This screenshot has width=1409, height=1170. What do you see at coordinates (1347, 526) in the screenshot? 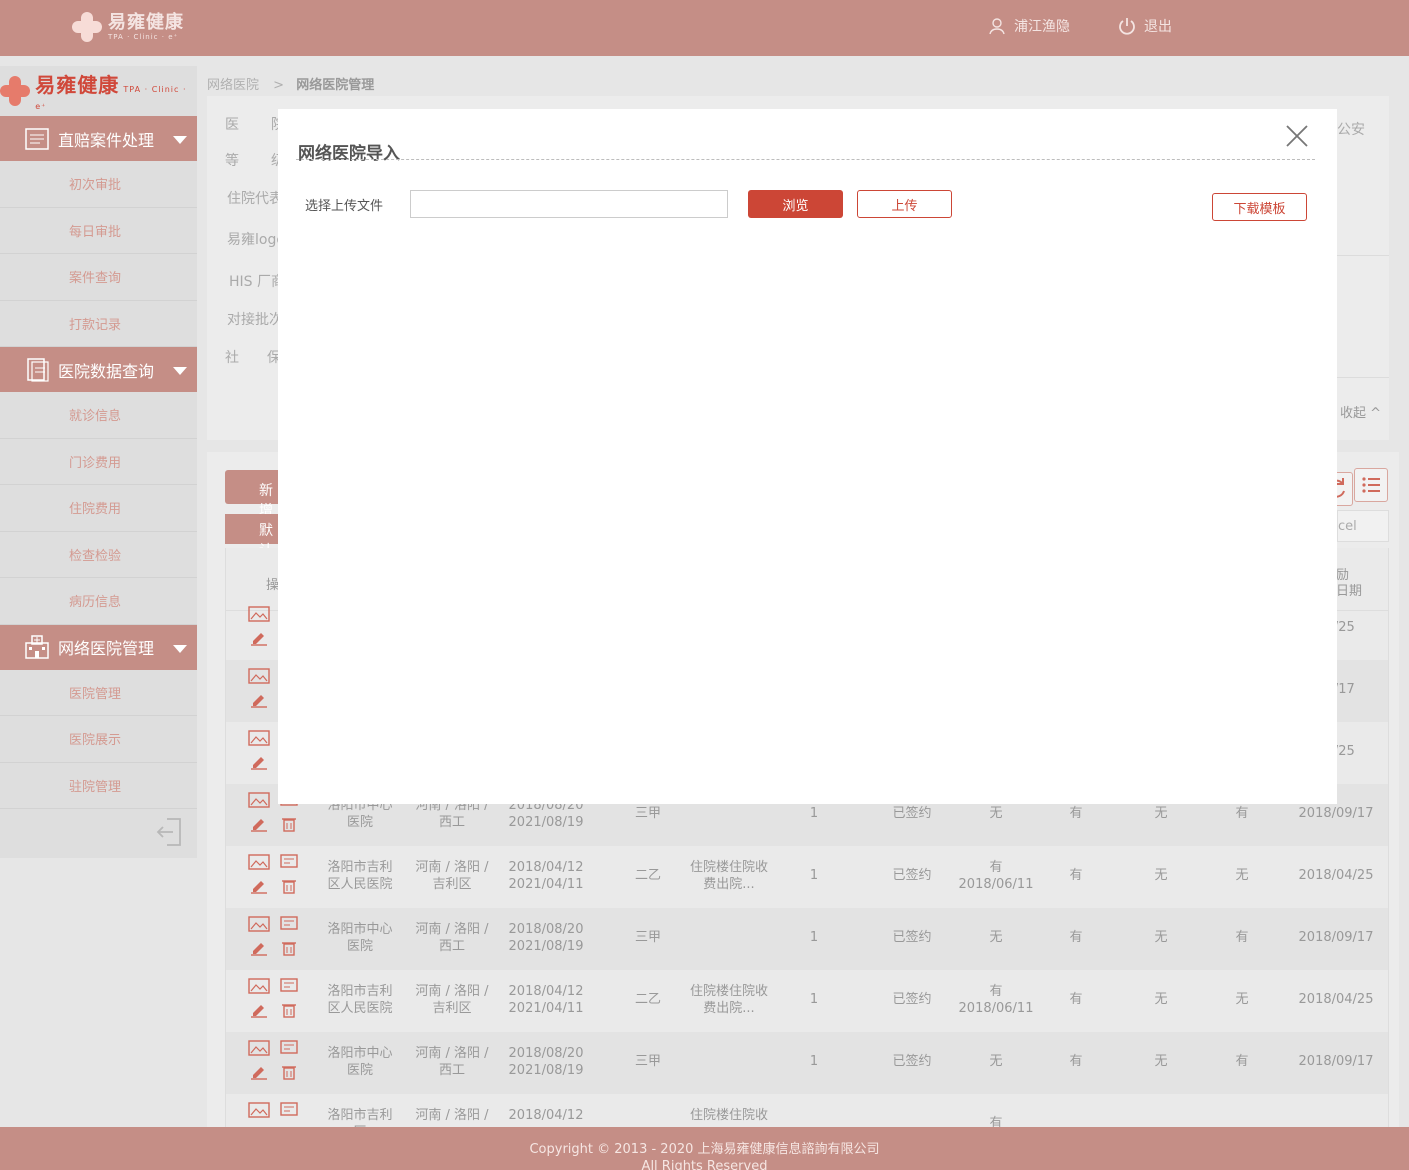
I see `export-label: cel` at bounding box center [1347, 526].